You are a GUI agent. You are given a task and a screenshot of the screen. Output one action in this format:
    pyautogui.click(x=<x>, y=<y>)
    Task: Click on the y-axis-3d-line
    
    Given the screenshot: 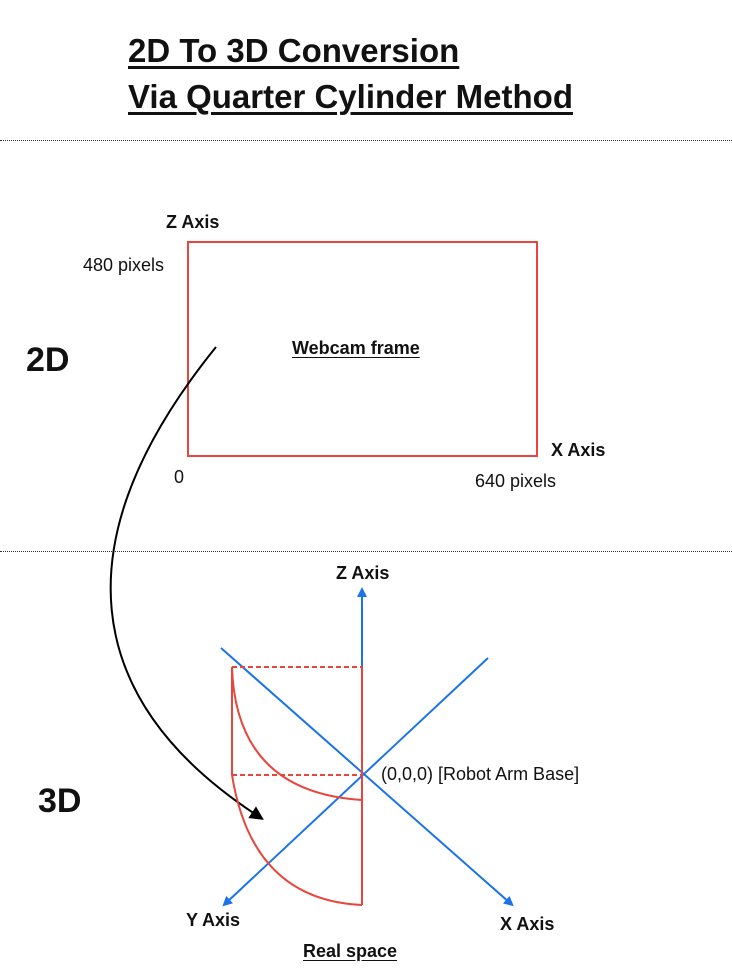 What is the action you would take?
    pyautogui.click(x=355, y=782)
    